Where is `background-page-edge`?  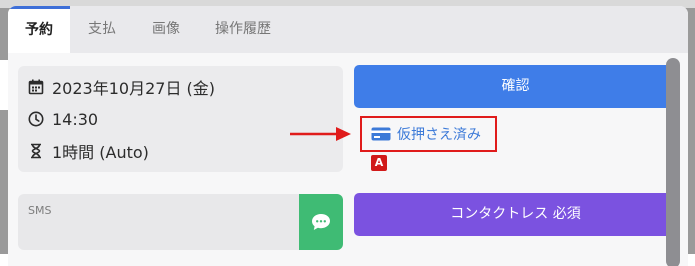 background-page-edge is located at coordinates (4, 85).